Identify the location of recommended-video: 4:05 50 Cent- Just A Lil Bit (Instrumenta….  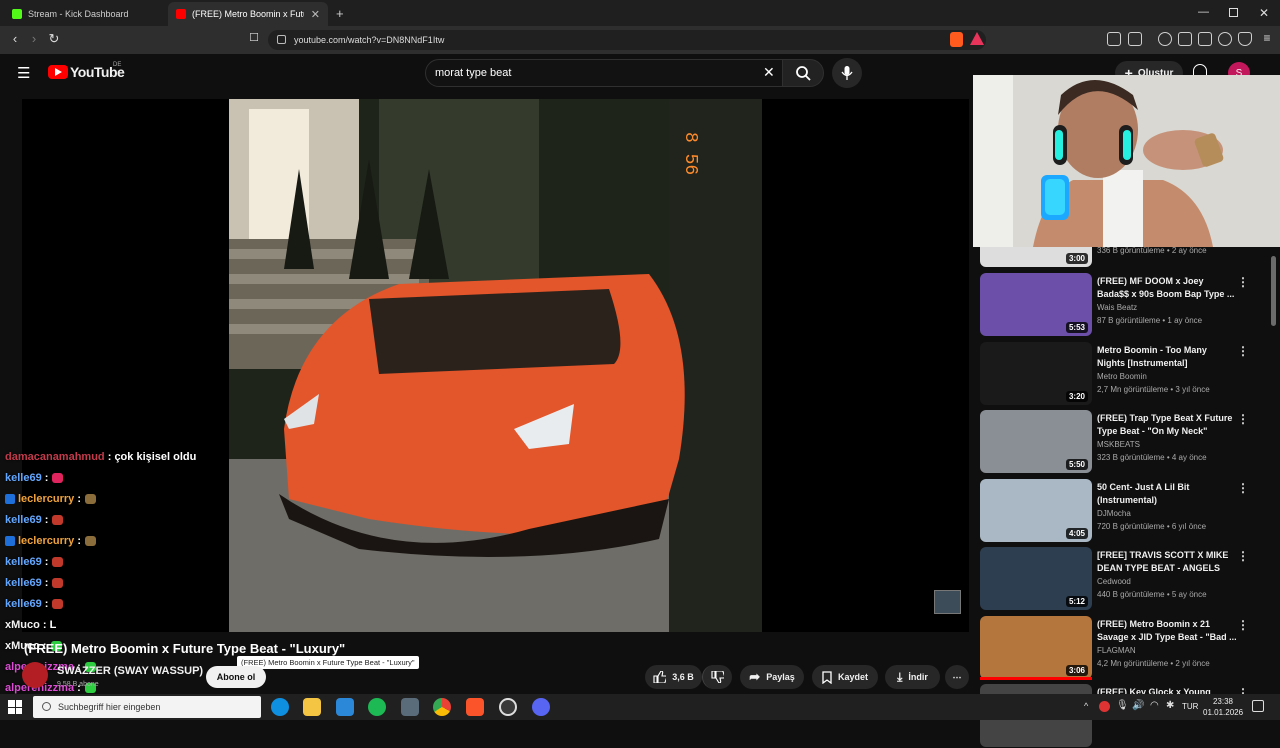
(1125, 511).